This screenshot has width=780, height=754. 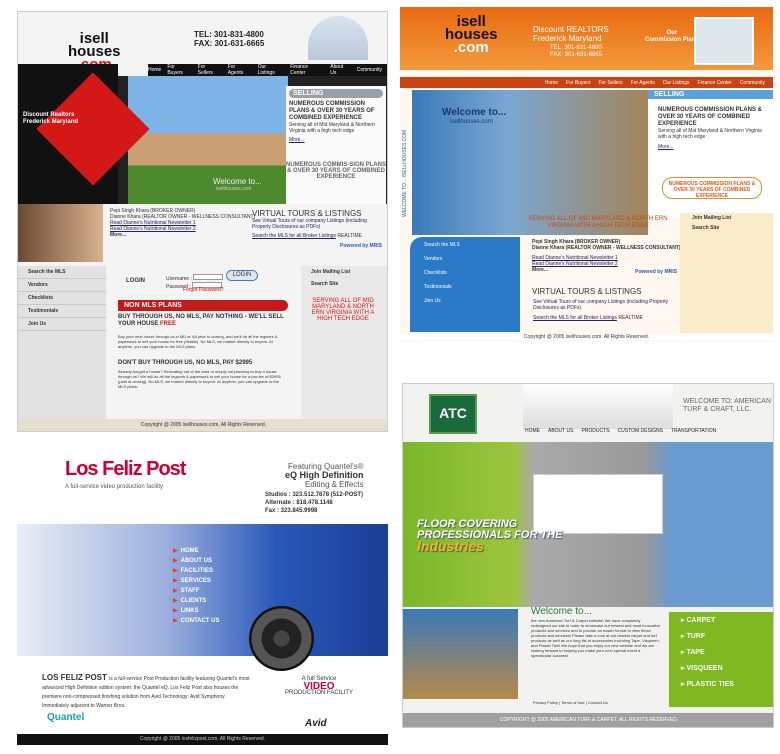 What do you see at coordinates (60, 233) in the screenshot?
I see `realtor-couple-image` at bounding box center [60, 233].